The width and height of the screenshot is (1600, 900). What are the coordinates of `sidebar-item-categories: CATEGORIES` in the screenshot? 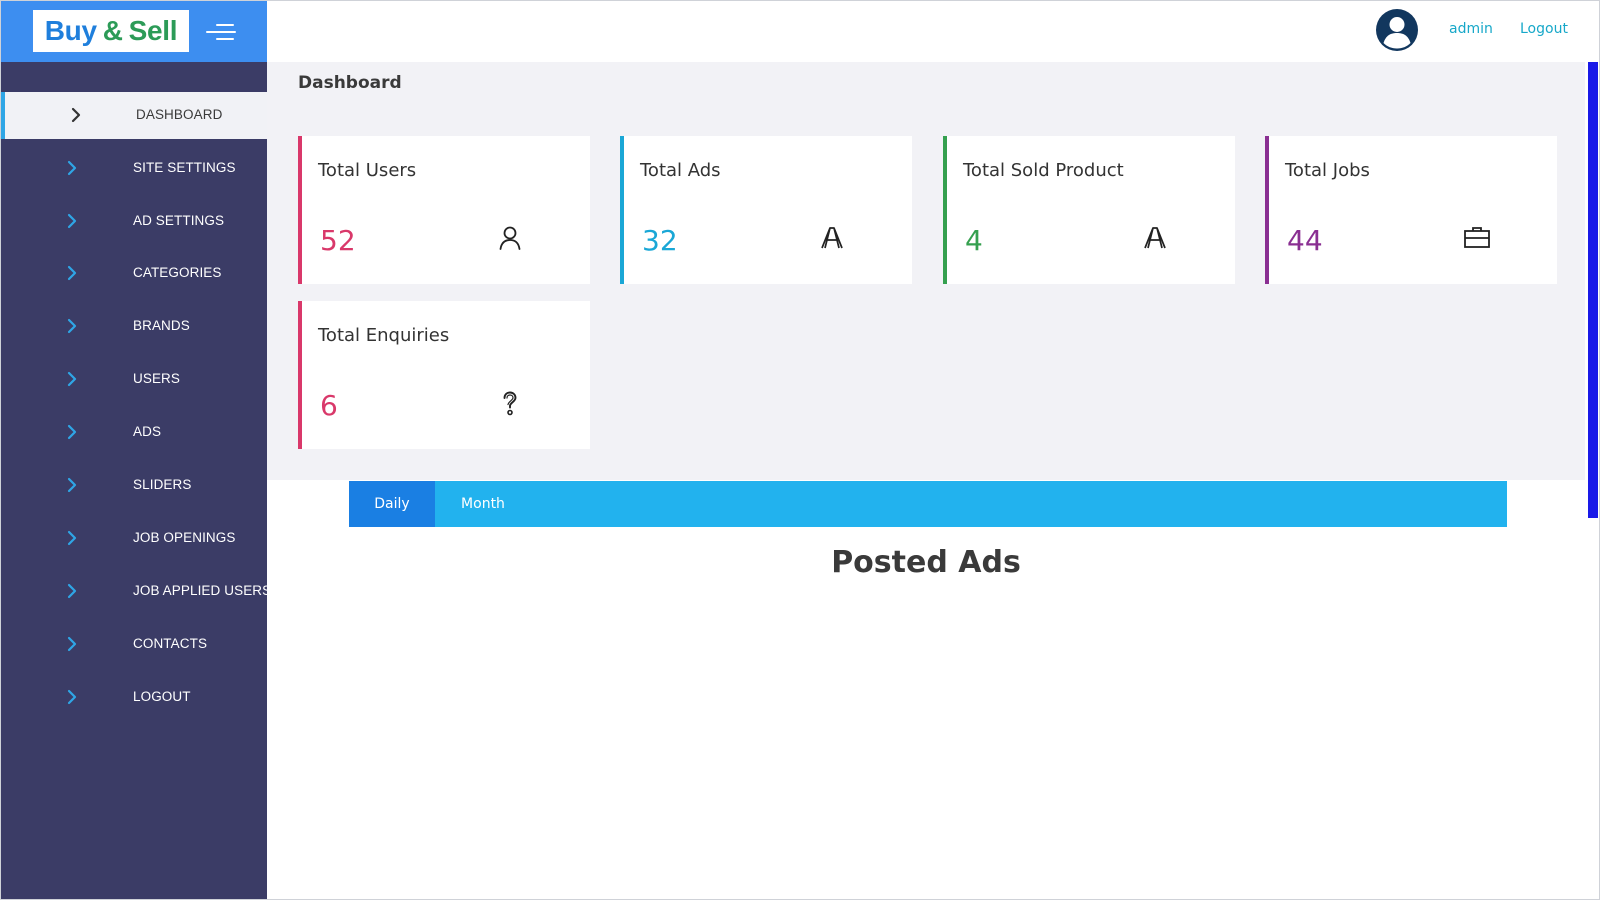 It's located at (134, 273).